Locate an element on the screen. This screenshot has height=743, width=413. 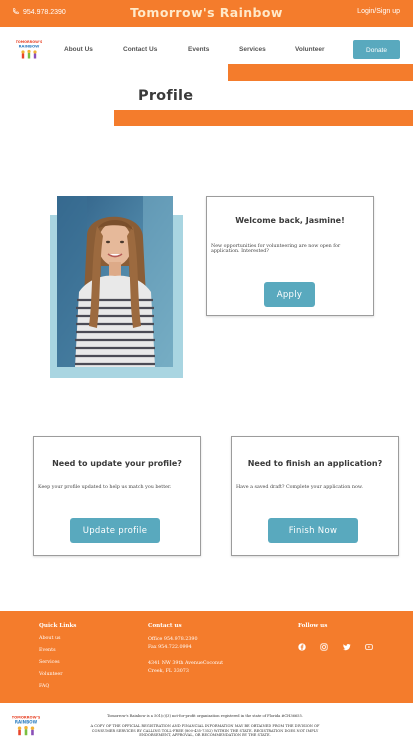
profile-photo is located at coordinates (115, 281).